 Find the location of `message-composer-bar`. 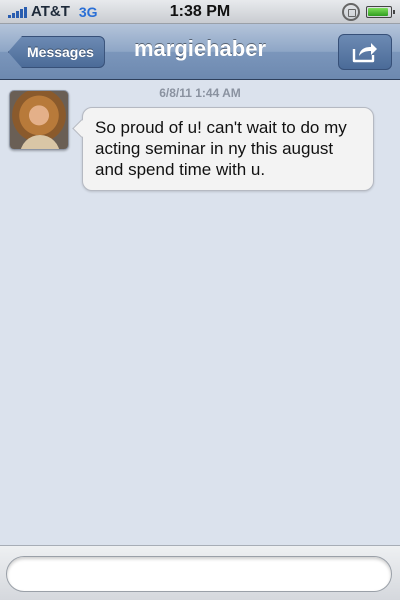

message-composer-bar is located at coordinates (200, 572).